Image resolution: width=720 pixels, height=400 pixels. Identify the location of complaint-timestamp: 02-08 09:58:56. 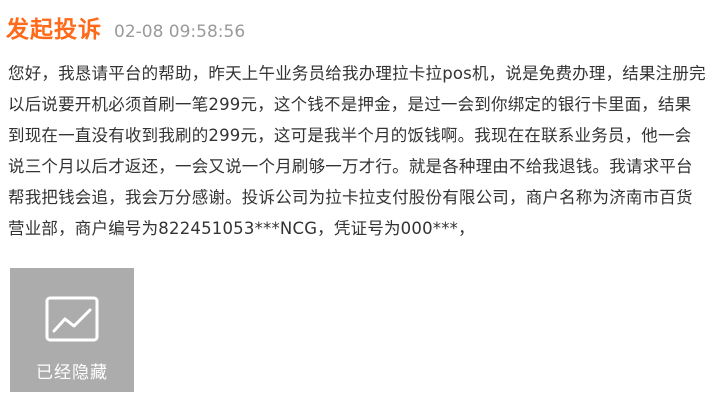
(180, 32).